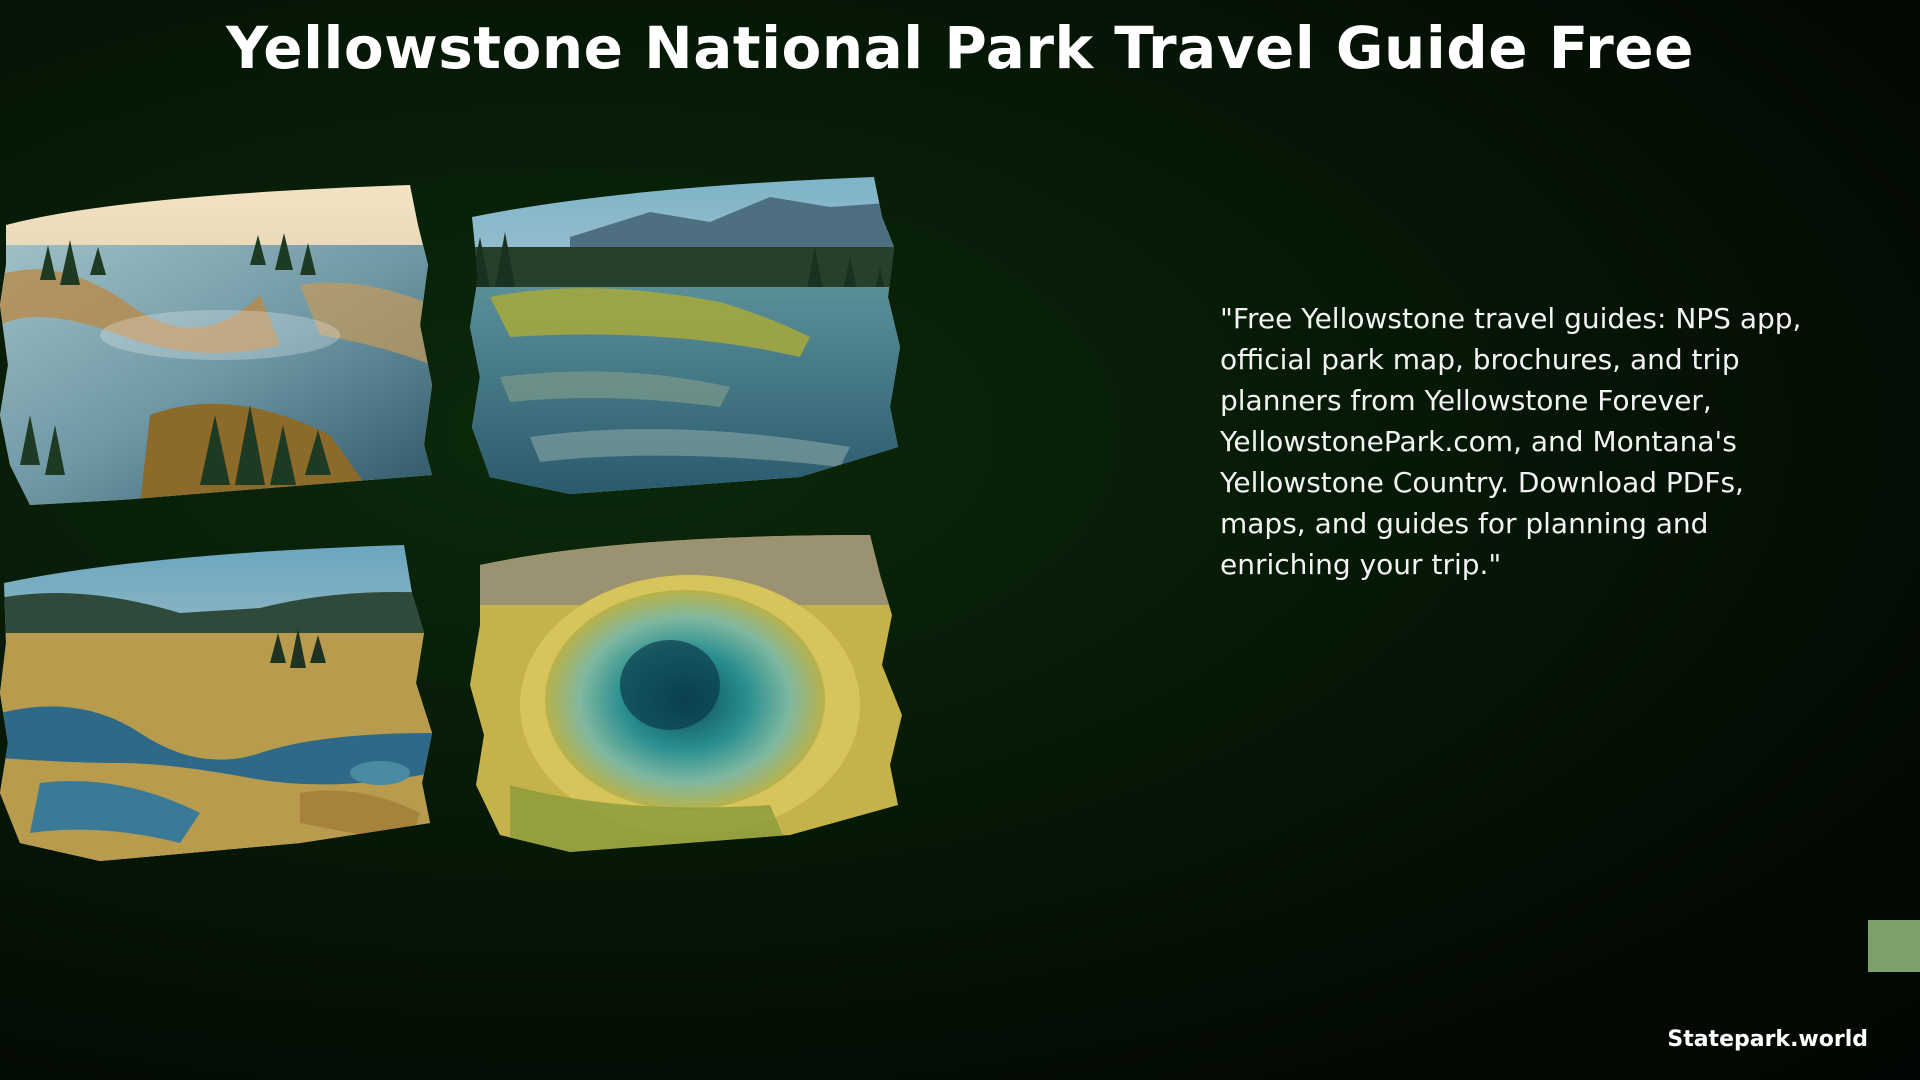 The width and height of the screenshot is (1920, 1080). What do you see at coordinates (685, 335) in the screenshot?
I see `photo-mountain-lake-marsh` at bounding box center [685, 335].